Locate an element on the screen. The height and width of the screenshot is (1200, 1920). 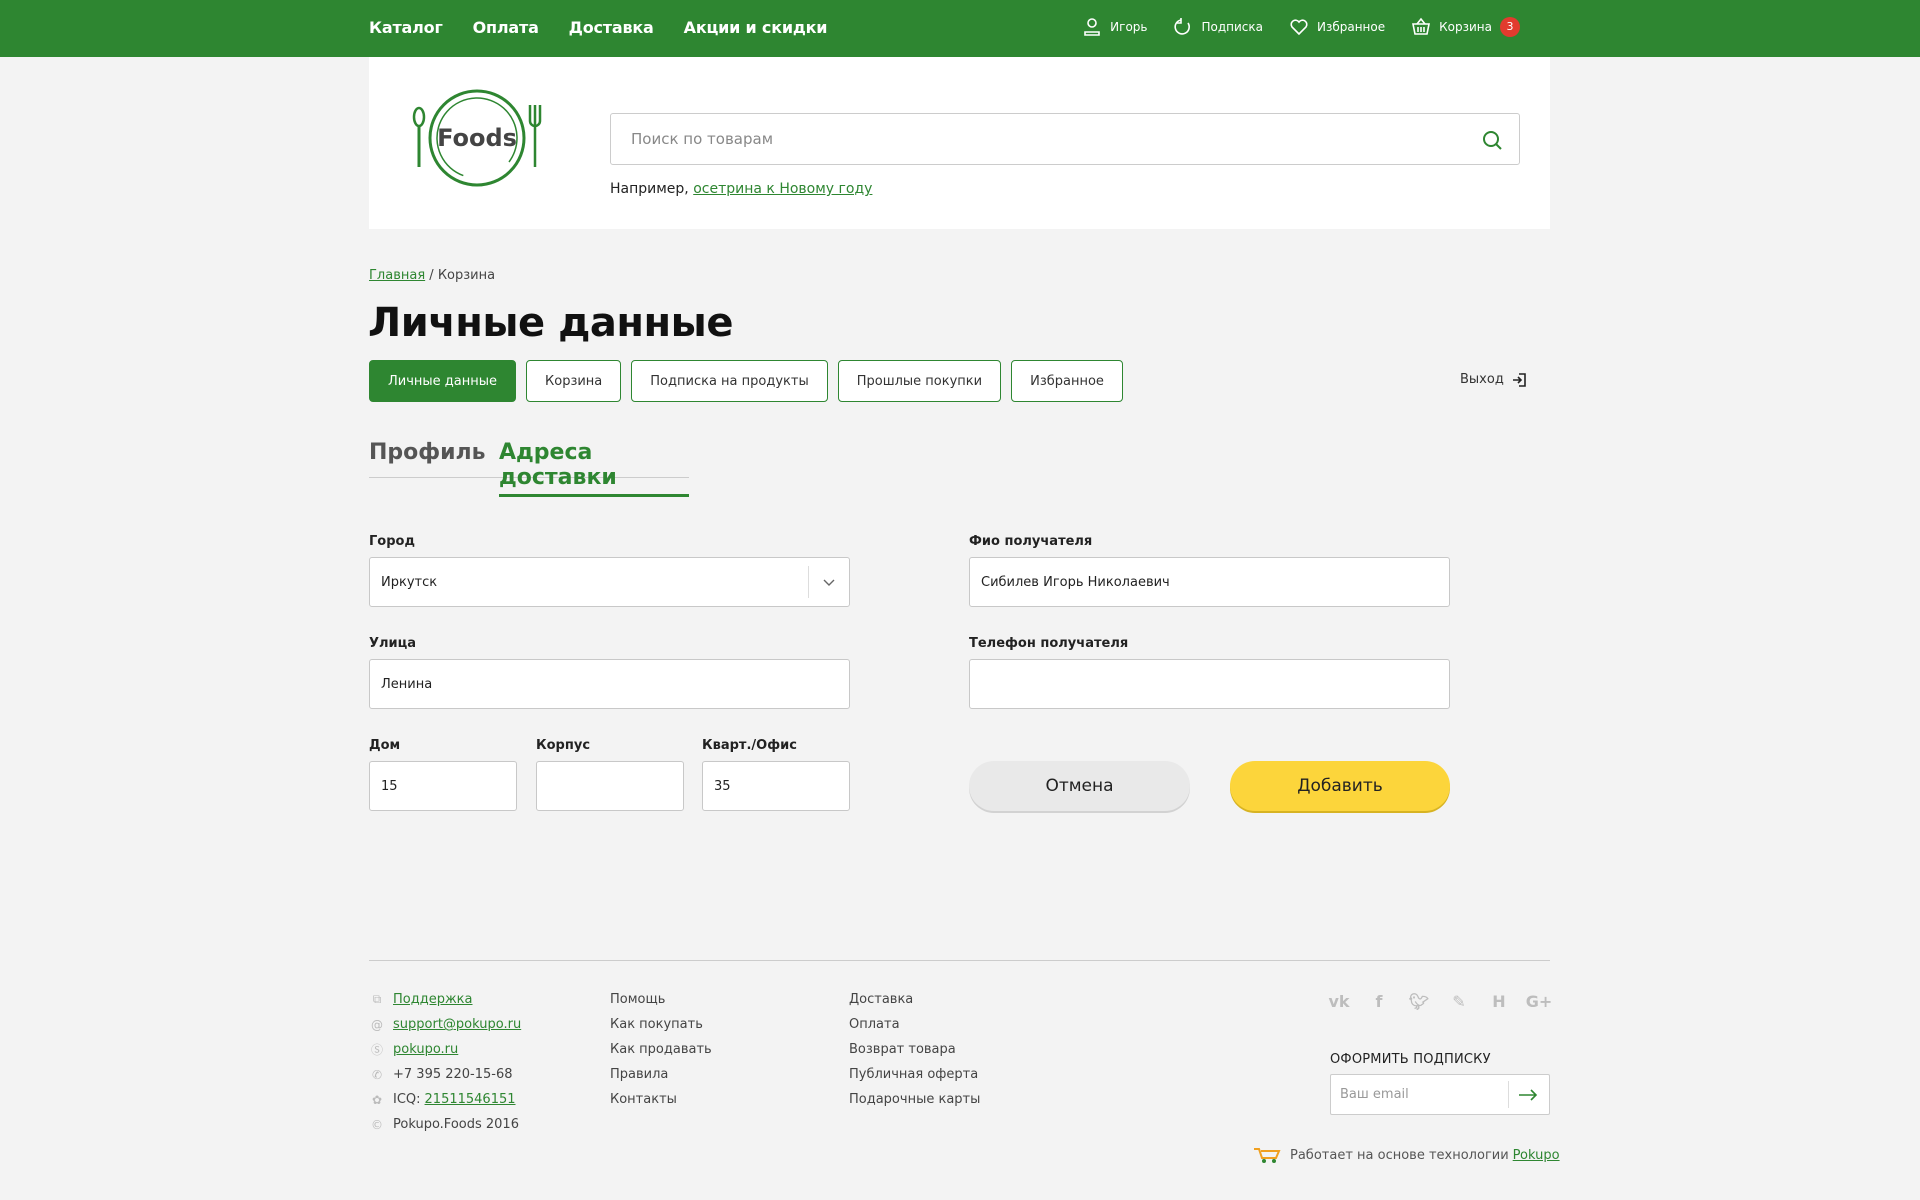
pokupo-cart-icon is located at coordinates (1267, 1155).